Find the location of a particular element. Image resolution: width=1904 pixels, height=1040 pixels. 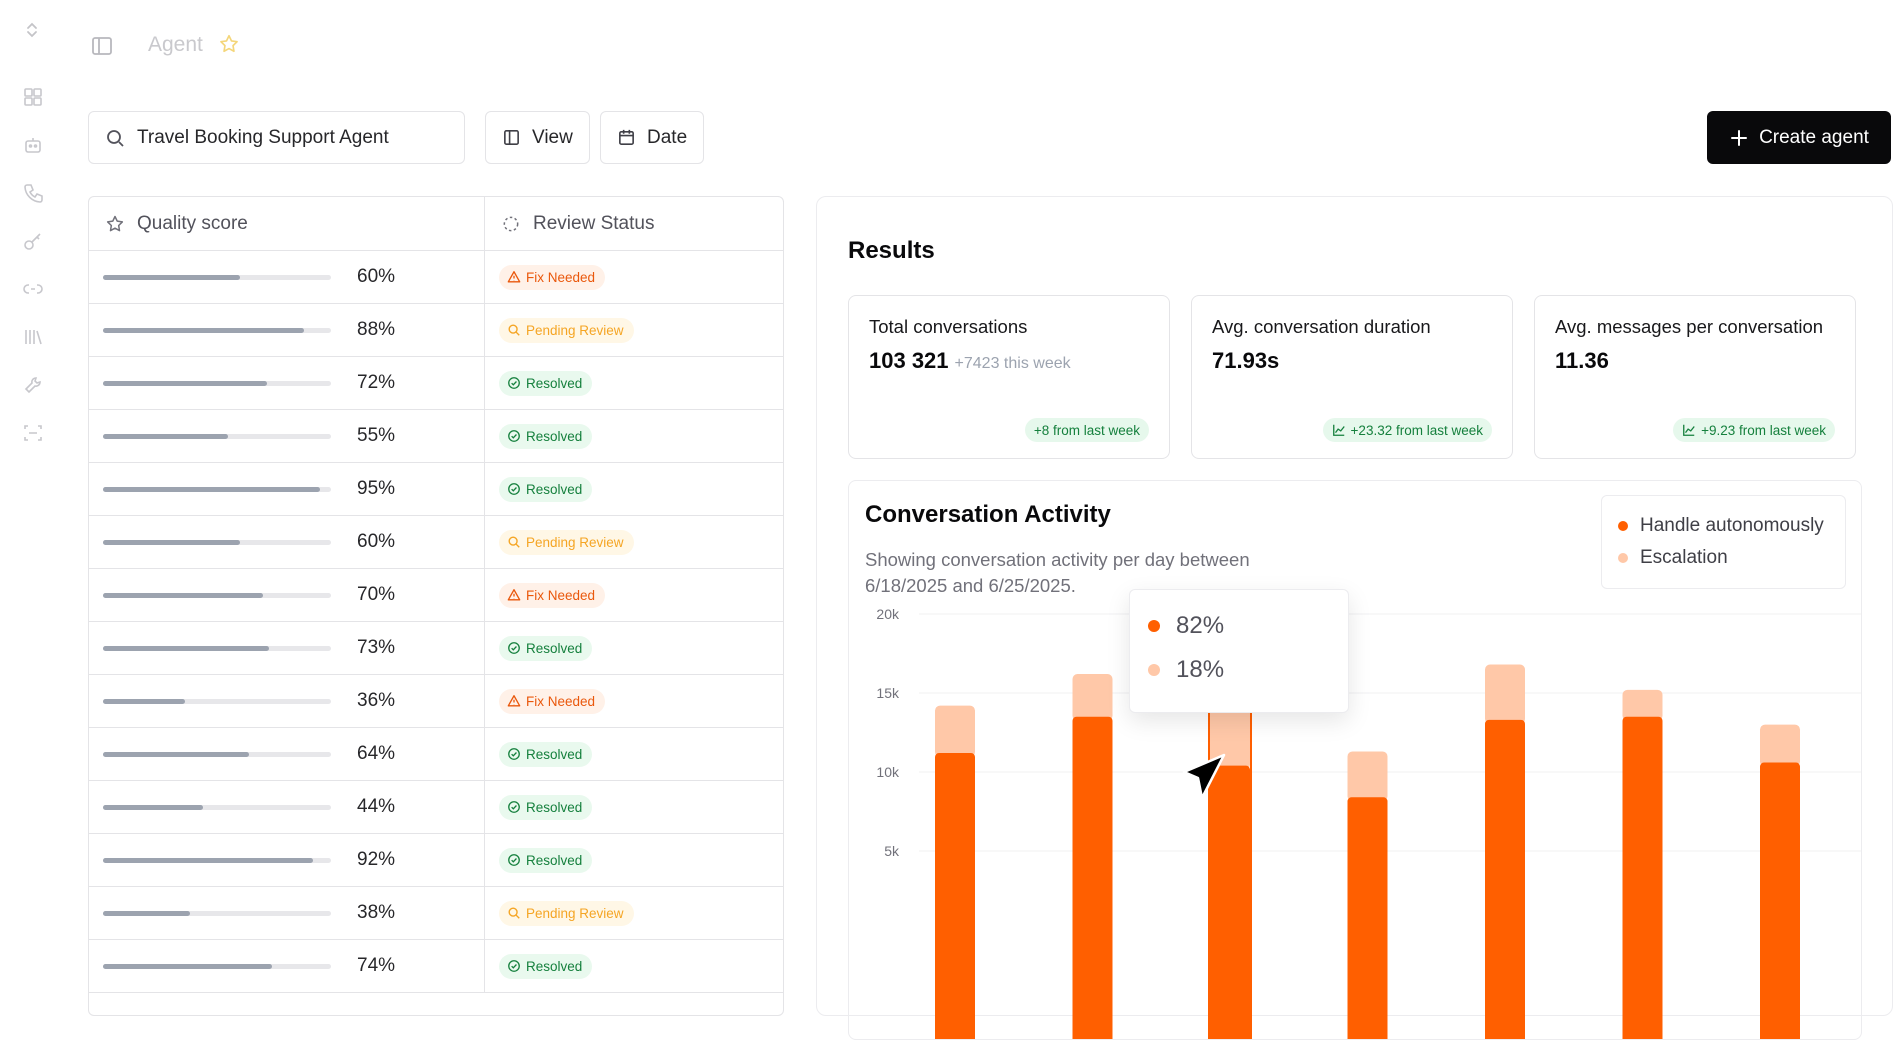

create-agent-button: Create agent is located at coordinates (1799, 137).